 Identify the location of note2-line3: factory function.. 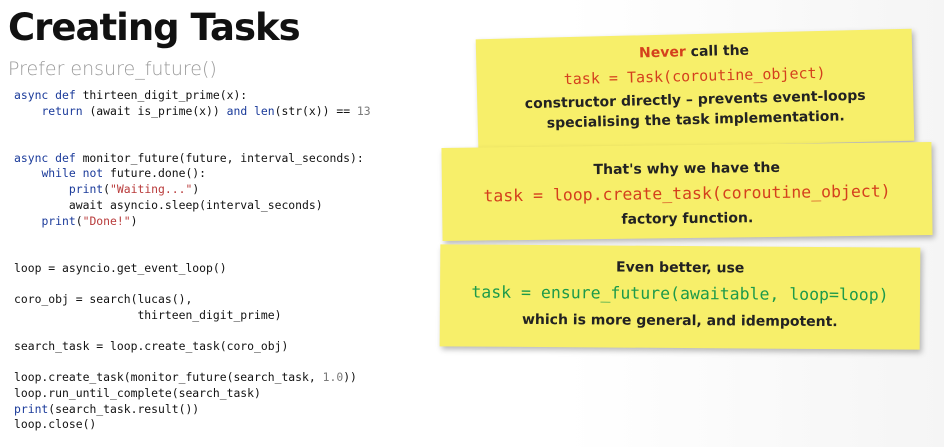
(687, 219).